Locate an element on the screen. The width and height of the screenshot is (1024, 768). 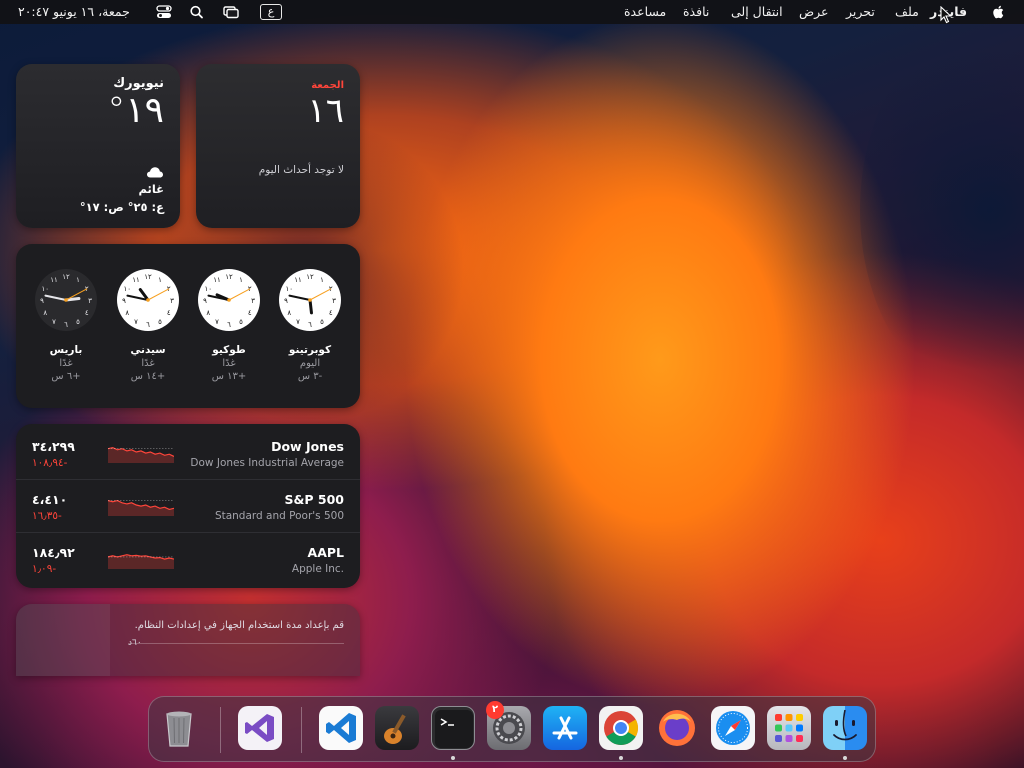
stock-name: Standard and Poor's 500 is located at coordinates (279, 516).